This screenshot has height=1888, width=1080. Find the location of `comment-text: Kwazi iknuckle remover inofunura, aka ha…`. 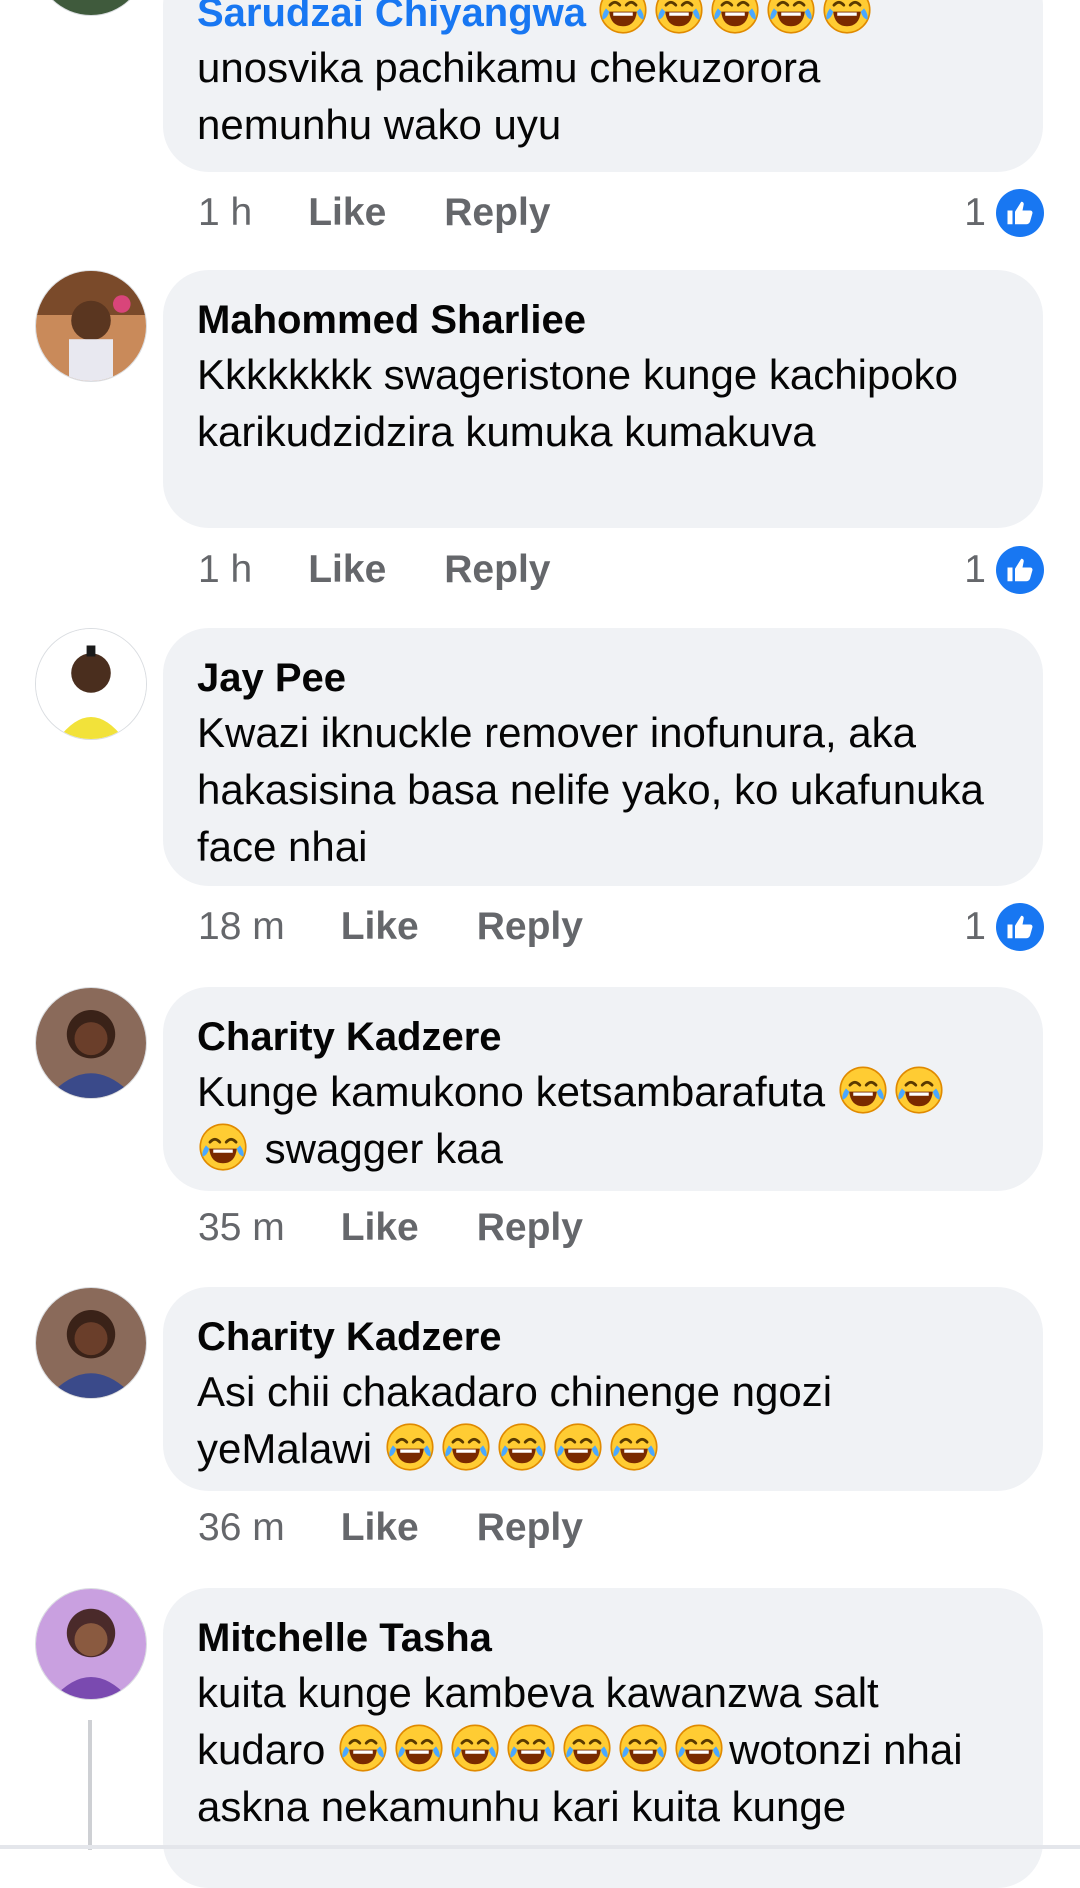

comment-text: Kwazi iknuckle remover inofunura, aka ha… is located at coordinates (590, 789).